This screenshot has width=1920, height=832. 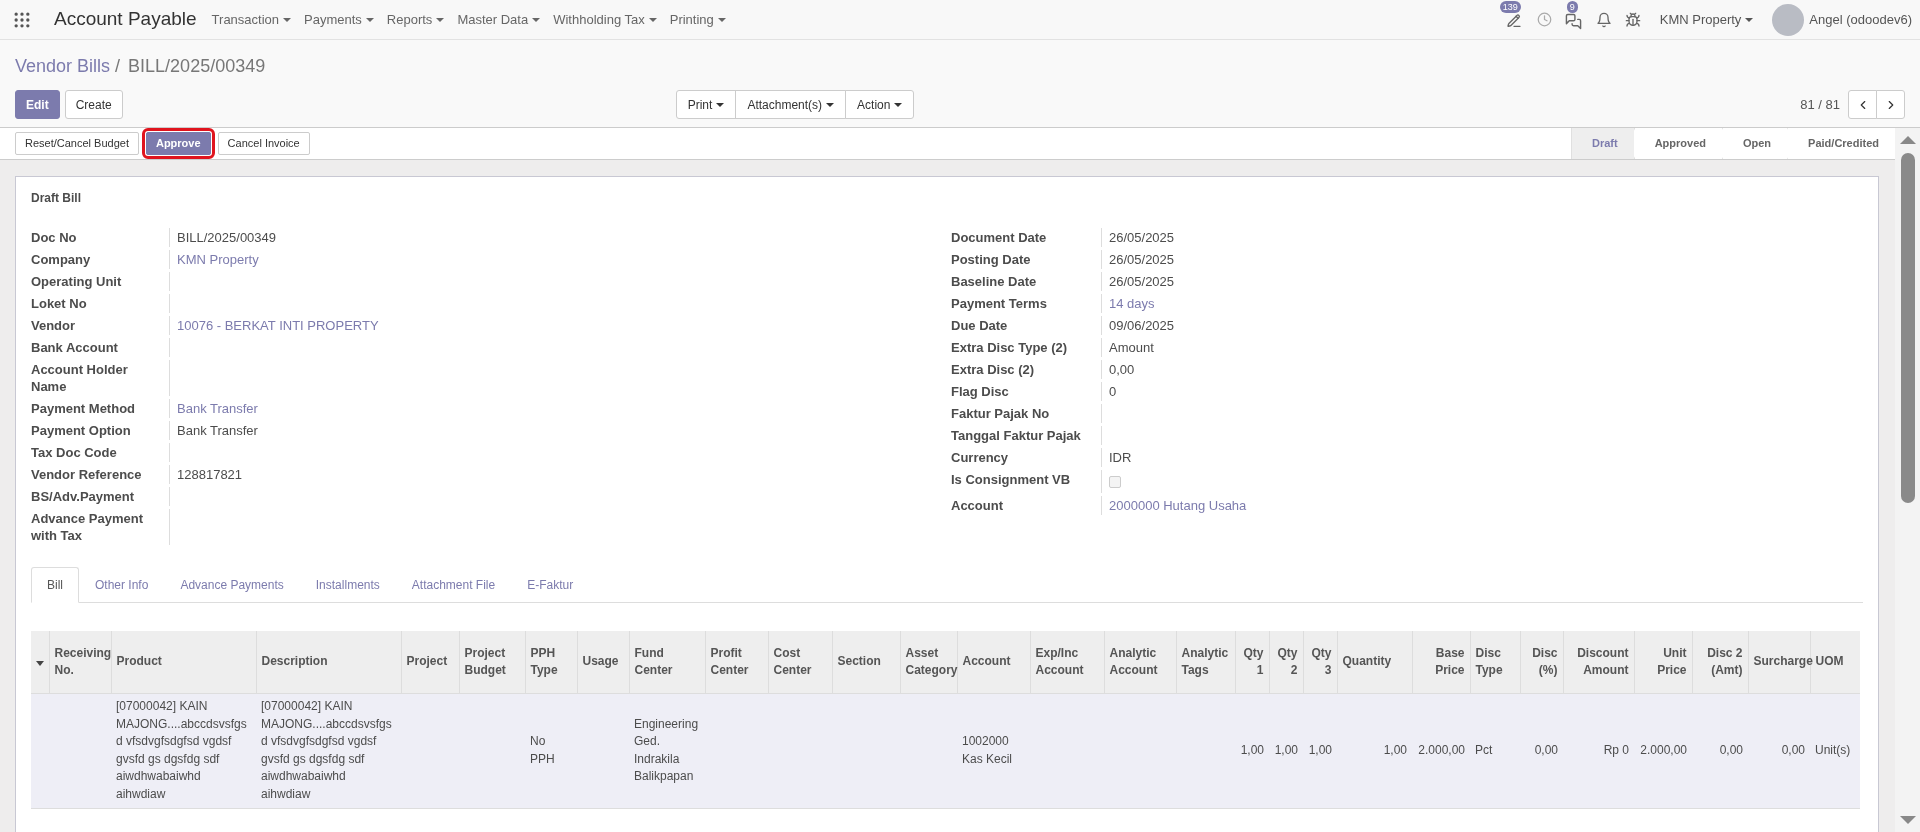 I want to click on chat-icon, so click(x=1573, y=21).